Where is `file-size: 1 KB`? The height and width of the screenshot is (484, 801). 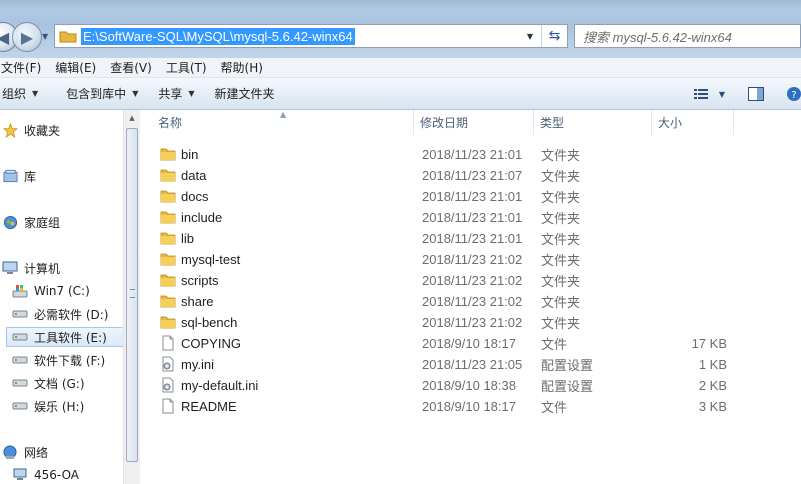 file-size: 1 KB is located at coordinates (712, 364).